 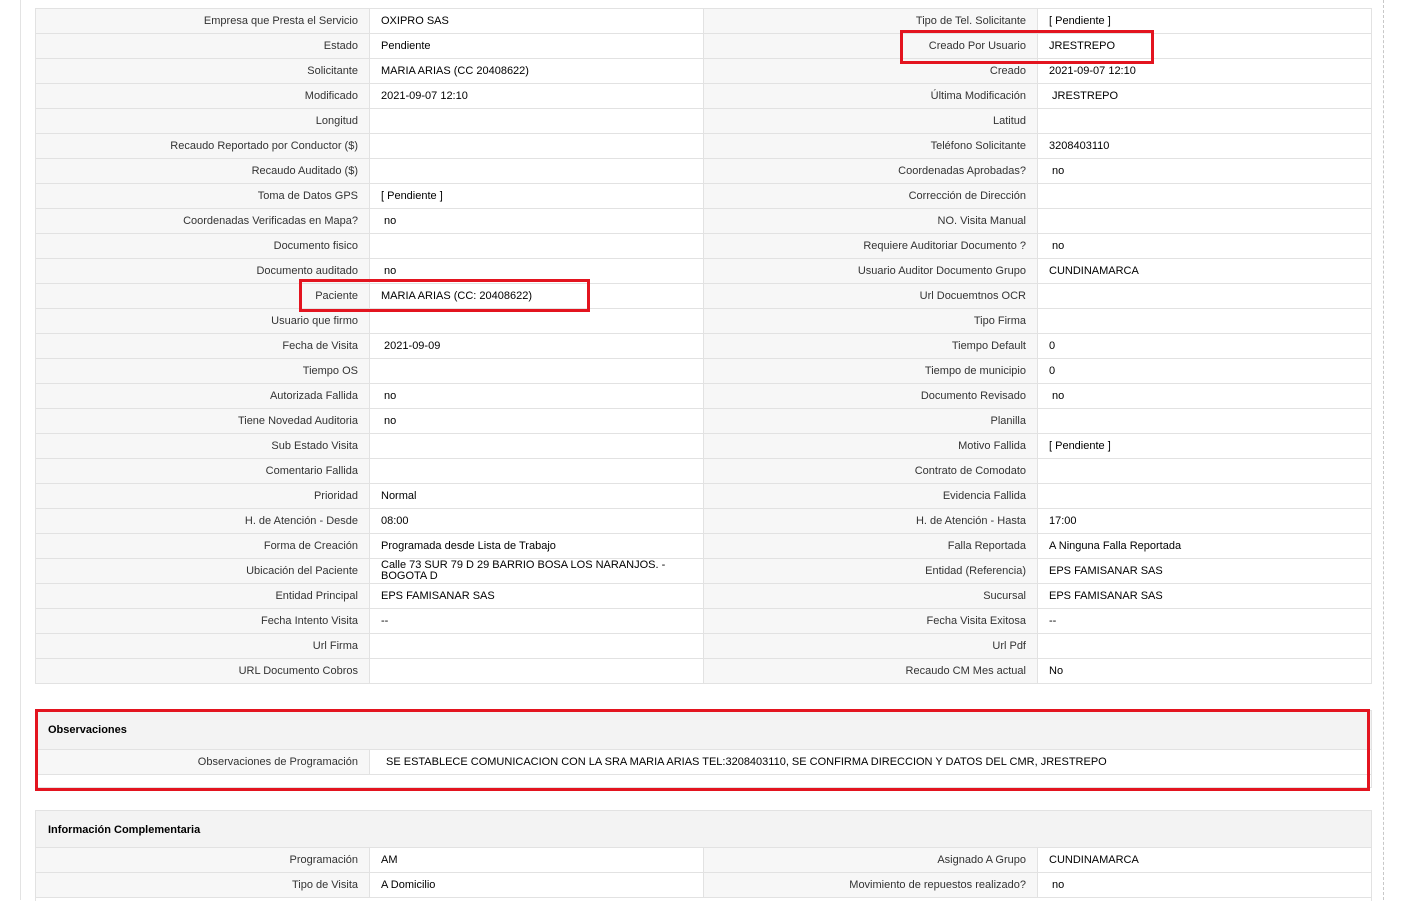 What do you see at coordinates (870, 671) in the screenshot?
I see `recaudo-cm-mes-actual-label: Recaudo CM Mes actual` at bounding box center [870, 671].